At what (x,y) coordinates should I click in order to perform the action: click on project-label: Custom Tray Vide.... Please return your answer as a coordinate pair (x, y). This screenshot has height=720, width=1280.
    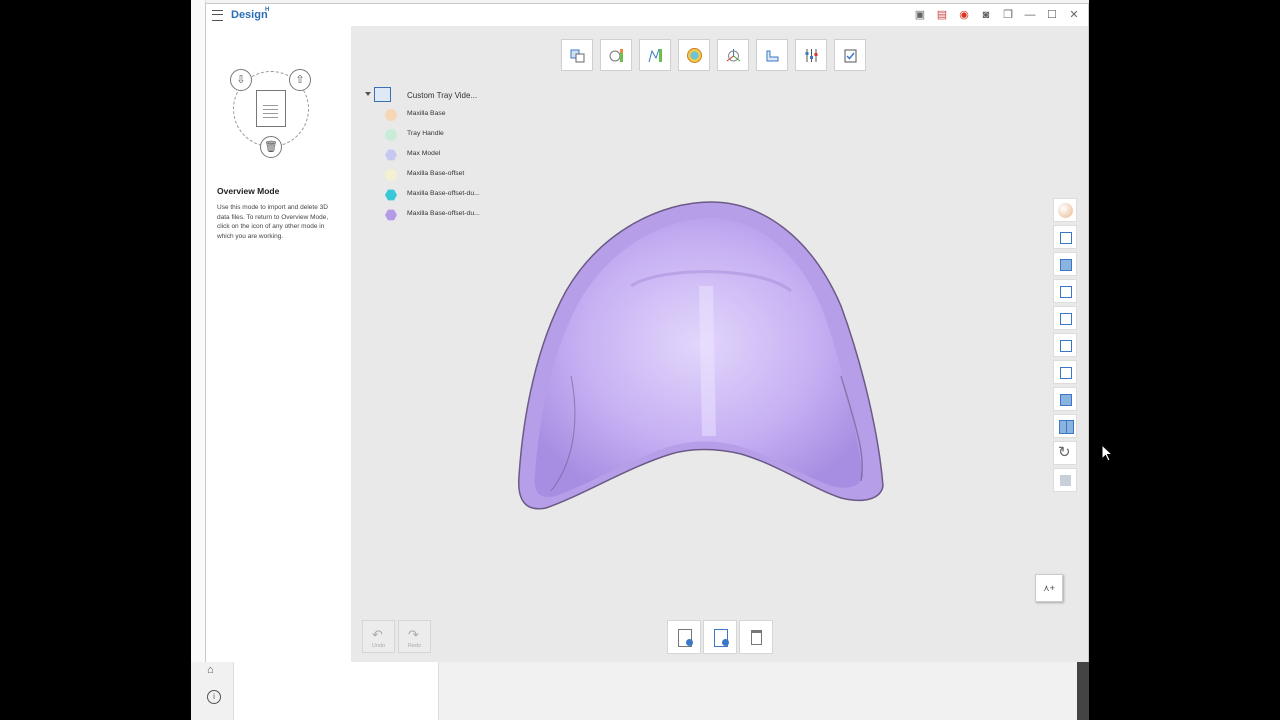
    Looking at the image, I should click on (442, 95).